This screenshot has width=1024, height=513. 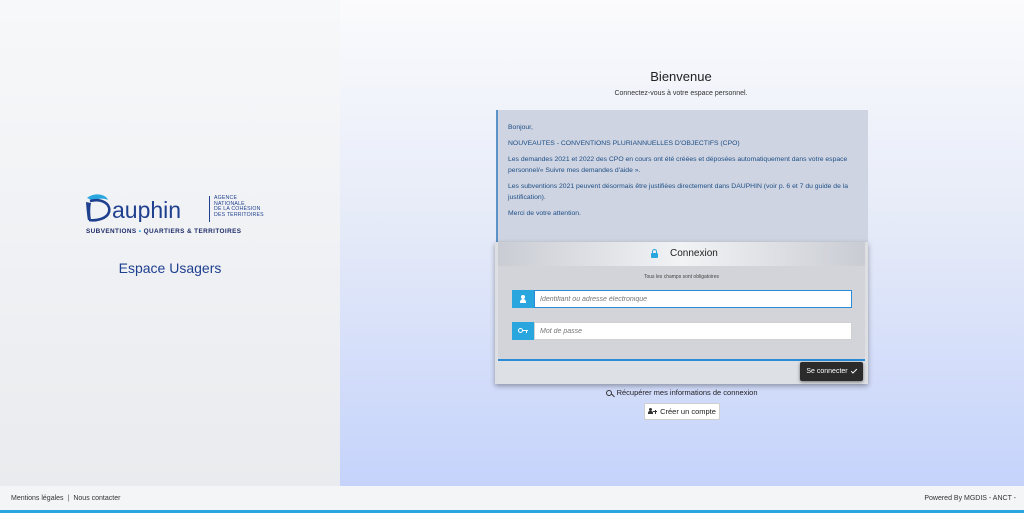 What do you see at coordinates (970, 498) in the screenshot?
I see `powered-by-text: Powered By MGDIS - ANCT -` at bounding box center [970, 498].